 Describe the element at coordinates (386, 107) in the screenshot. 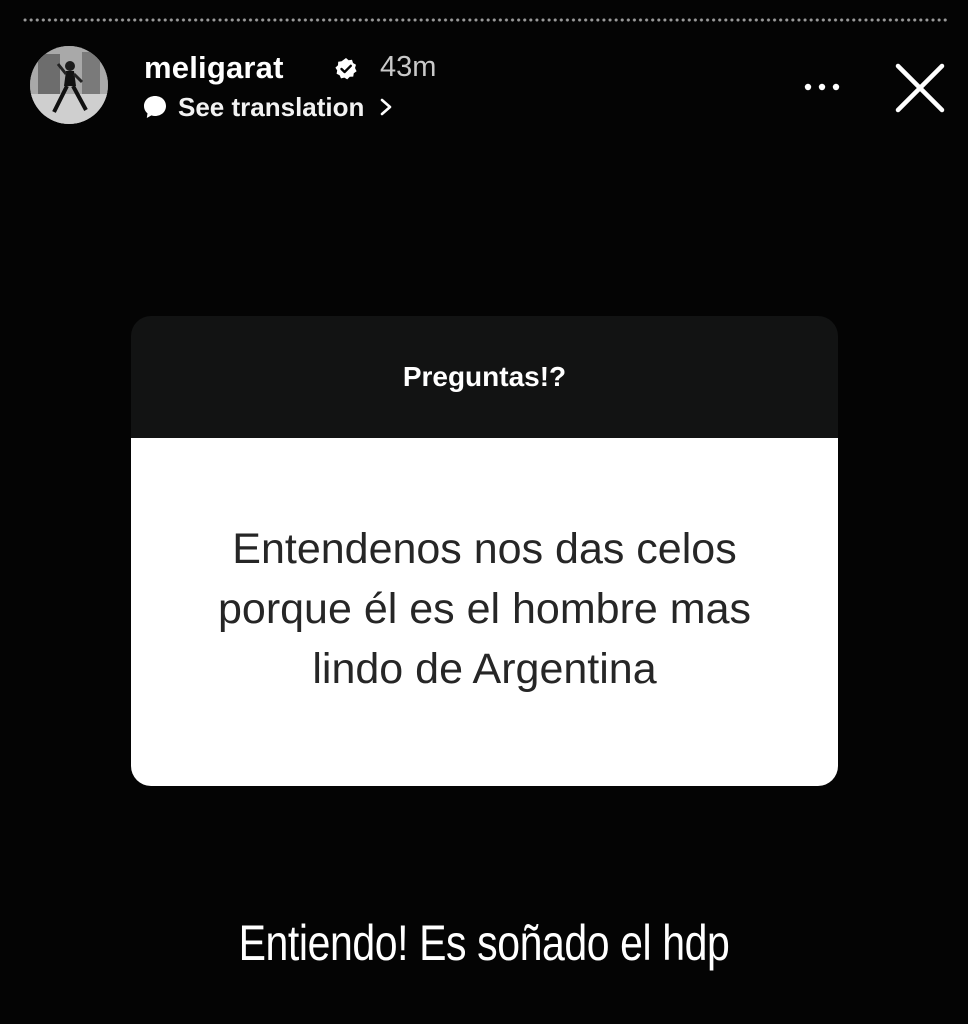

I see `chevron-right-icon` at that location.